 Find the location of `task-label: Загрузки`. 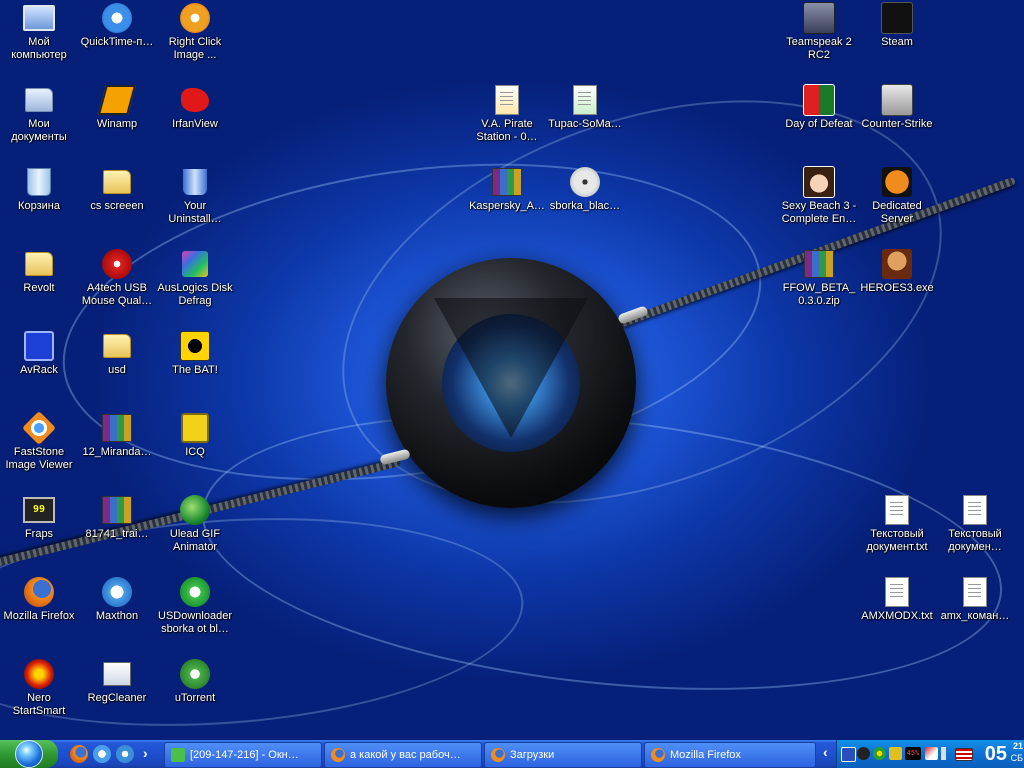

task-label: Загрузки is located at coordinates (532, 755).